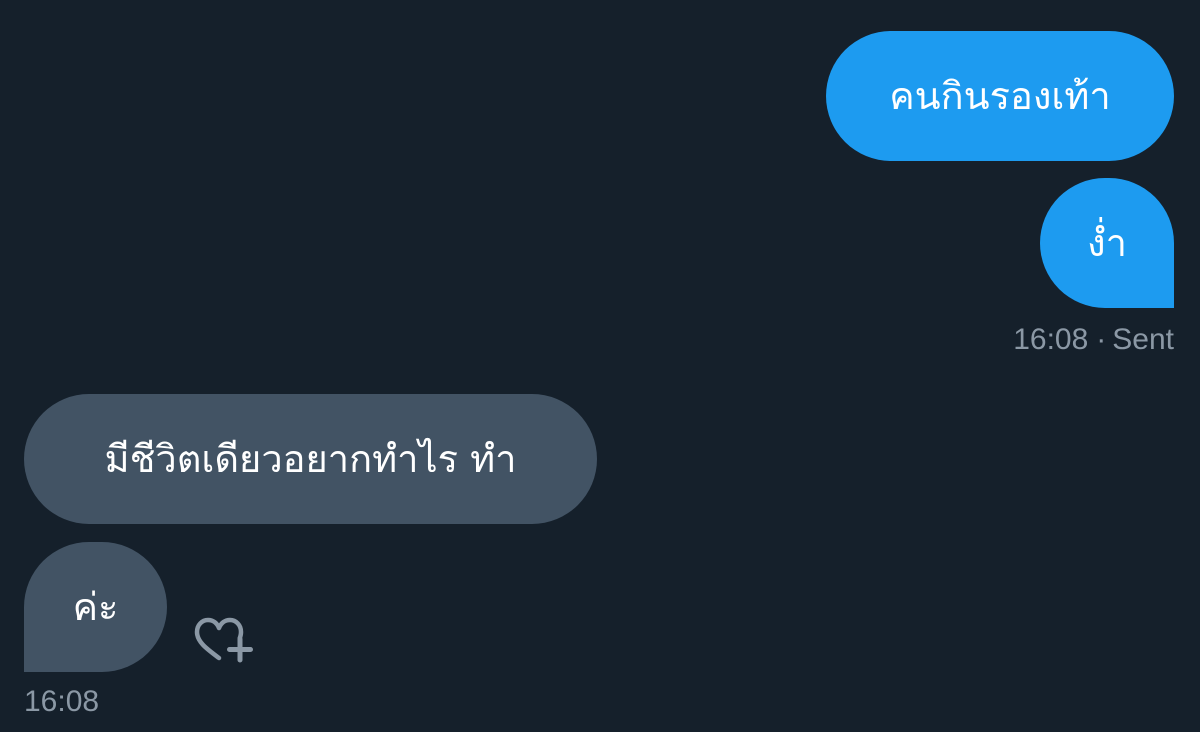  I want to click on message-text: ค่ะ, so click(95, 607).